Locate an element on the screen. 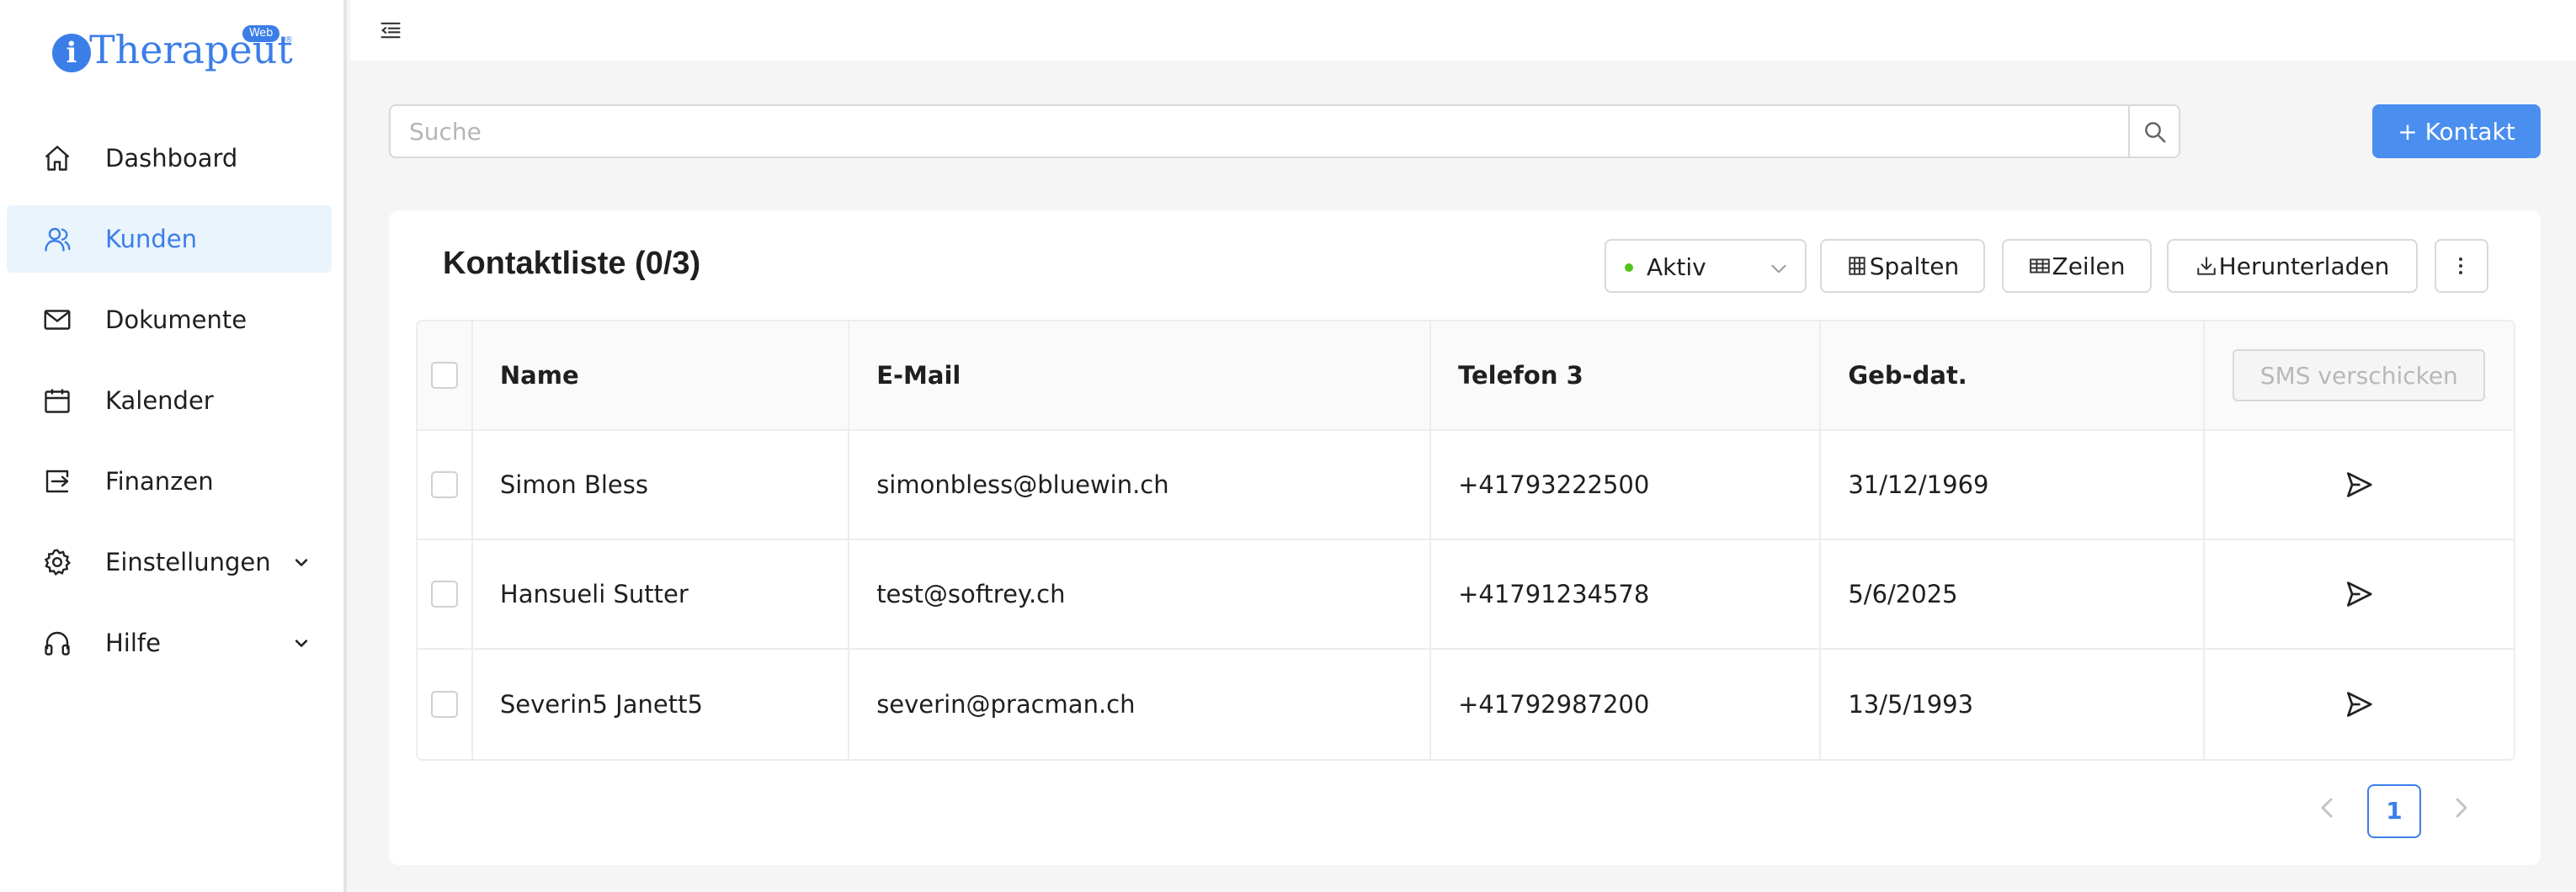 Image resolution: width=2576 pixels, height=892 pixels. rows-icon is located at coordinates (2040, 266).